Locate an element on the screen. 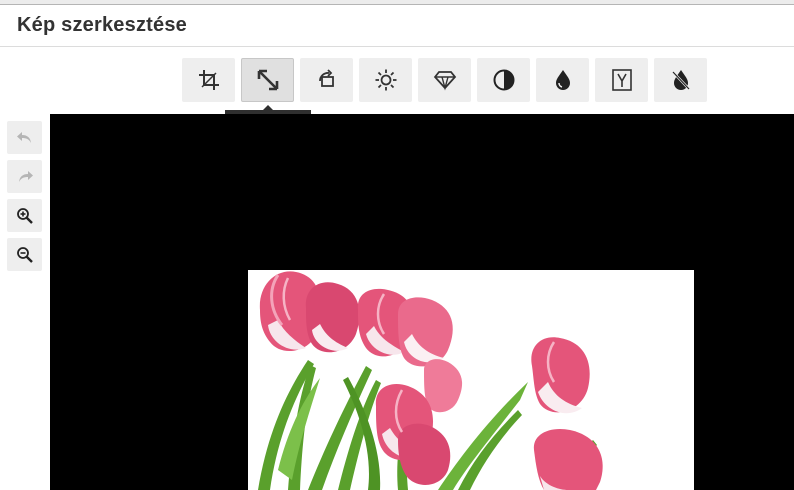 The height and width of the screenshot is (490, 794). resize-button is located at coordinates (267, 80).